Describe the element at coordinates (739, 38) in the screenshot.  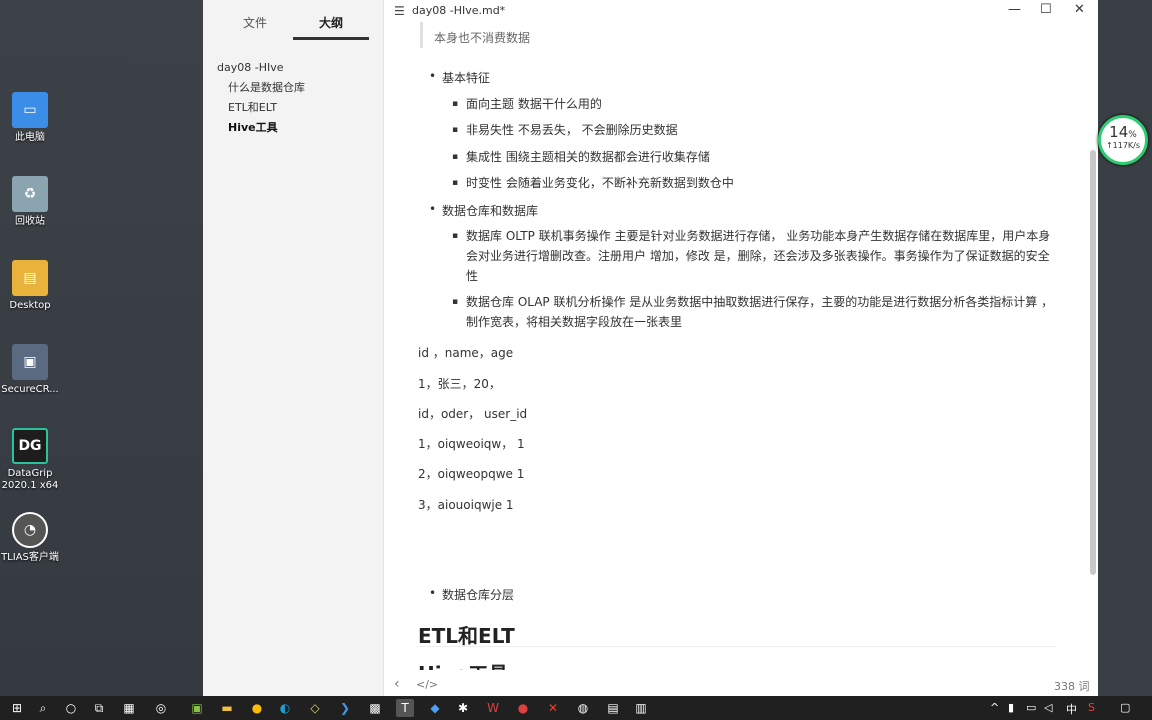
I see `blockquote: 本身也不消费数据` at that location.